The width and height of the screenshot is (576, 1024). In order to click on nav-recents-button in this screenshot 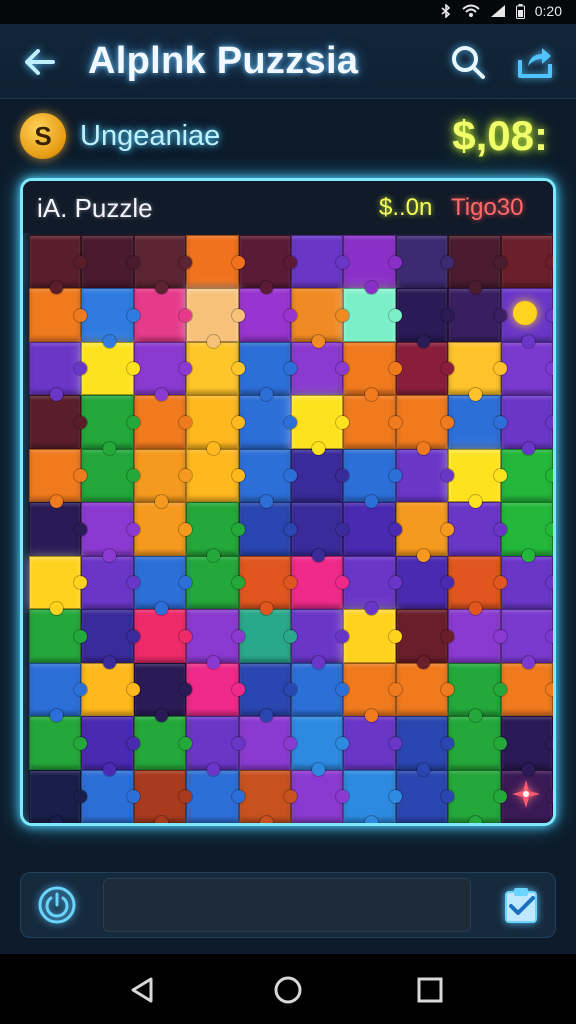, I will do `click(430, 990)`.